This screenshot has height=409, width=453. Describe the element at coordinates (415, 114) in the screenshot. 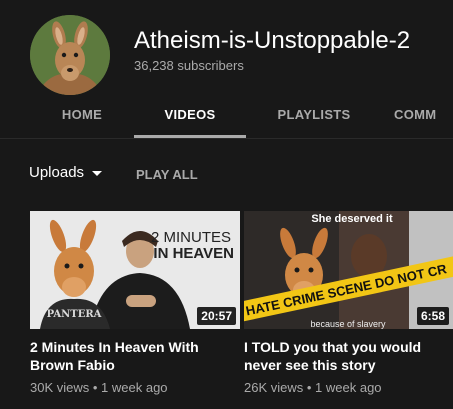

I see `tab-label: COMM` at that location.